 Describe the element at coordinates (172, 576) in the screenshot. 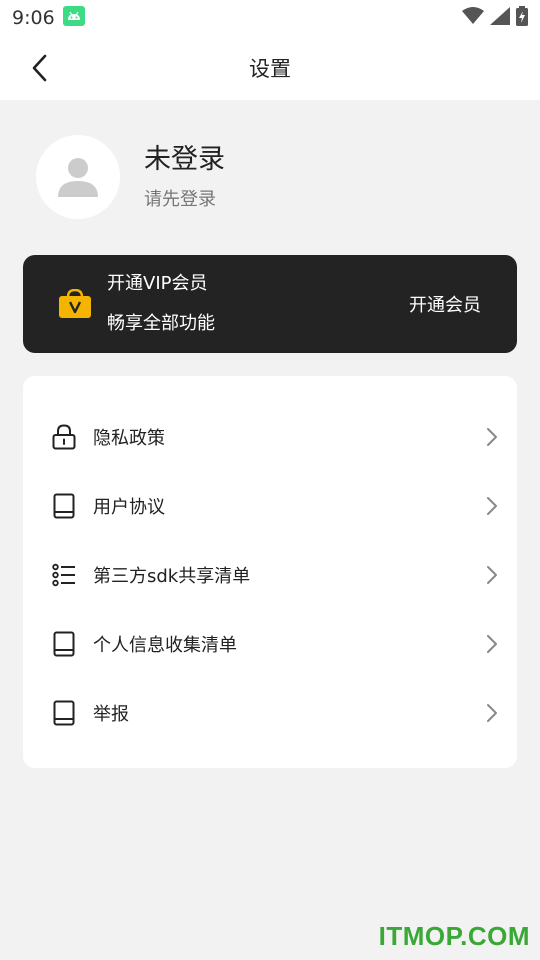

I see `menu-item-label: 第三方sdk共享清单` at that location.